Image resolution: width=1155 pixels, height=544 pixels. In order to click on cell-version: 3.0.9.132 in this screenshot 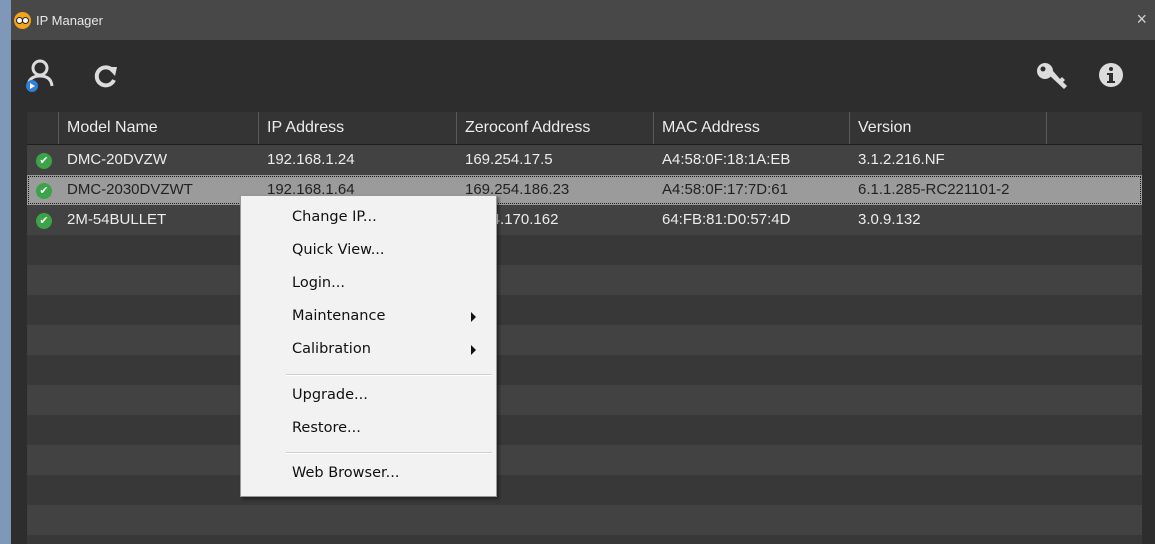, I will do `click(889, 219)`.